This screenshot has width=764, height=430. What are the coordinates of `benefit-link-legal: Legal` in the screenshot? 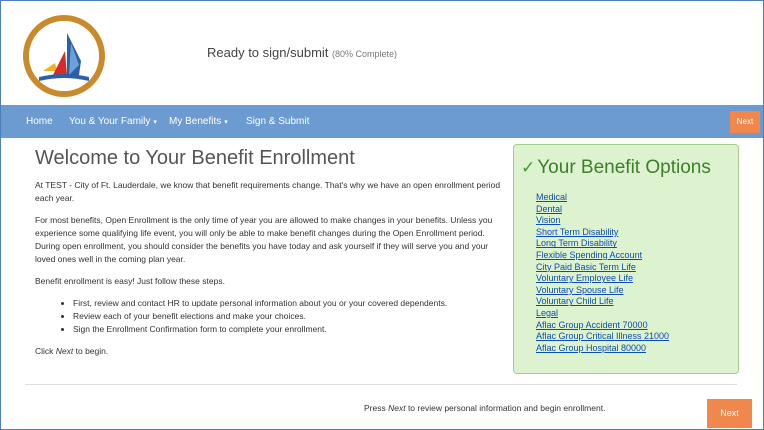 It's located at (547, 313).